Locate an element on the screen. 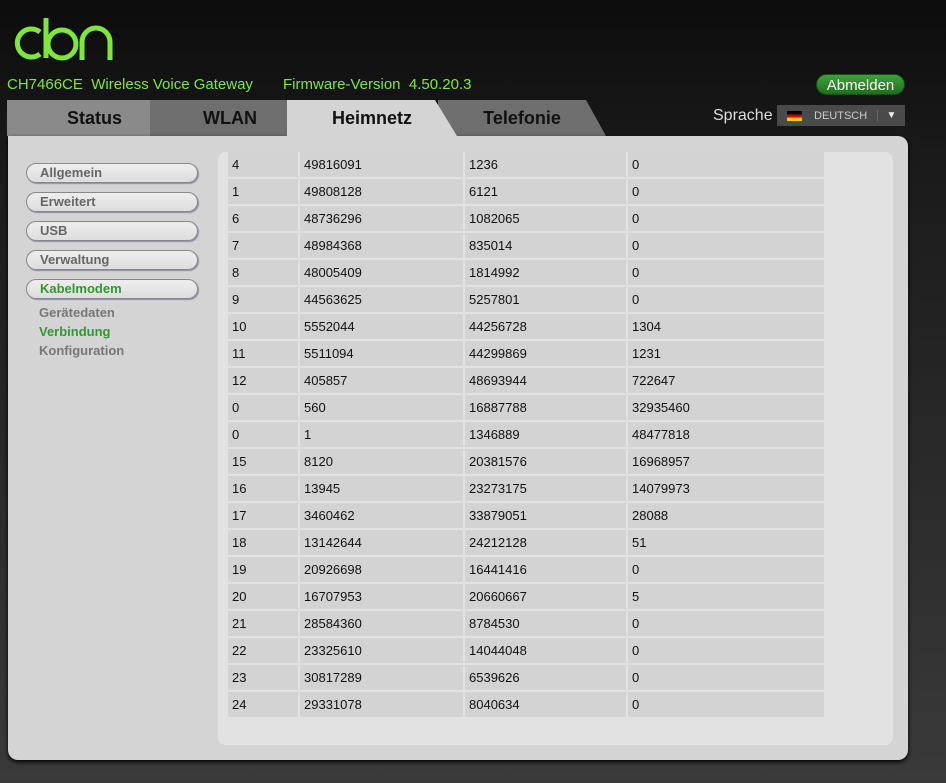 The width and height of the screenshot is (946, 783). table-row: 12 405857 48693944 722647 is located at coordinates (526, 380).